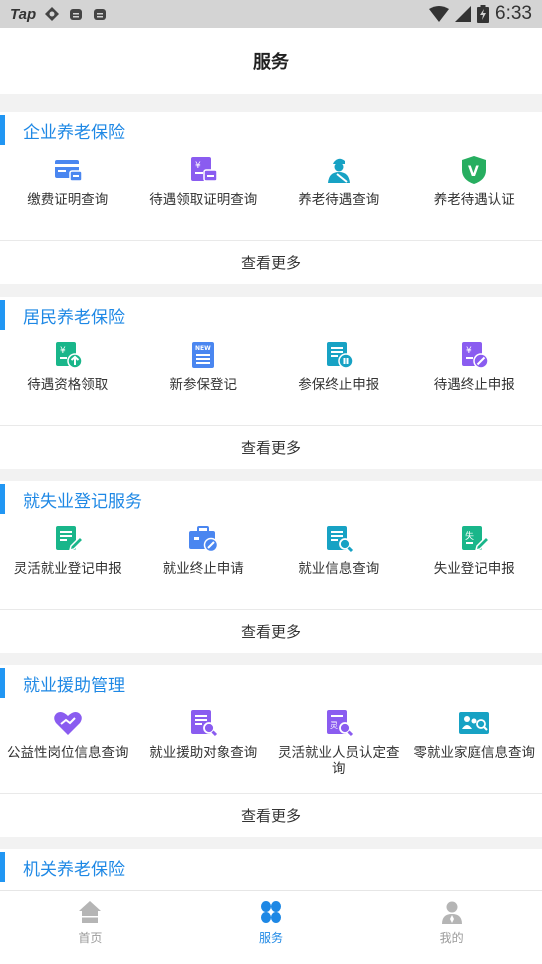 The width and height of the screenshot is (542, 964). I want to click on service-public-job-info: 公益性岗位信息查询, so click(68, 747).